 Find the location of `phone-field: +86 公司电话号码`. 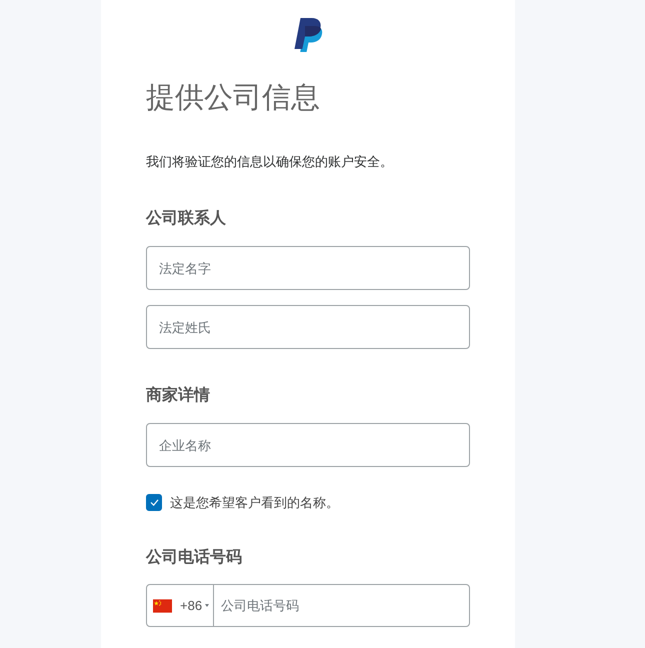

phone-field: +86 公司电话号码 is located at coordinates (308, 605).